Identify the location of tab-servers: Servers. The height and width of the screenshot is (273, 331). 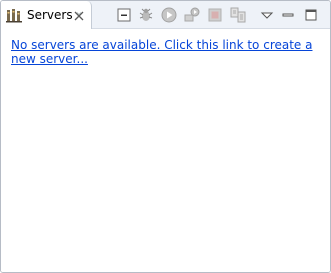
(46, 15).